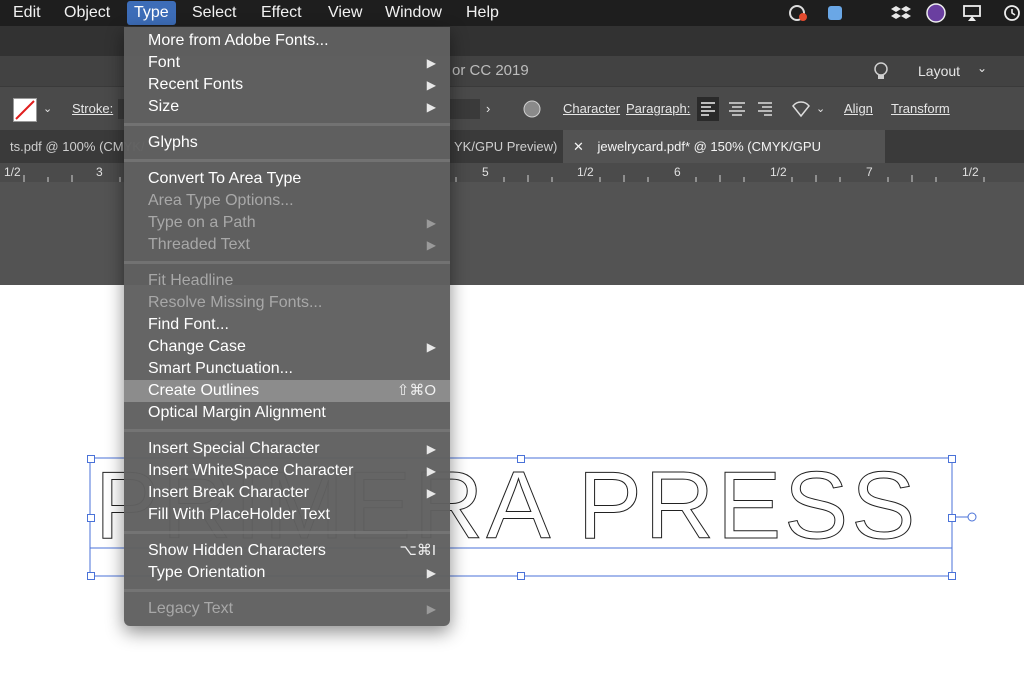 The width and height of the screenshot is (1024, 687). I want to click on menu-item-create-outlines: Create Outlines ⇧⌘O, so click(287, 391).